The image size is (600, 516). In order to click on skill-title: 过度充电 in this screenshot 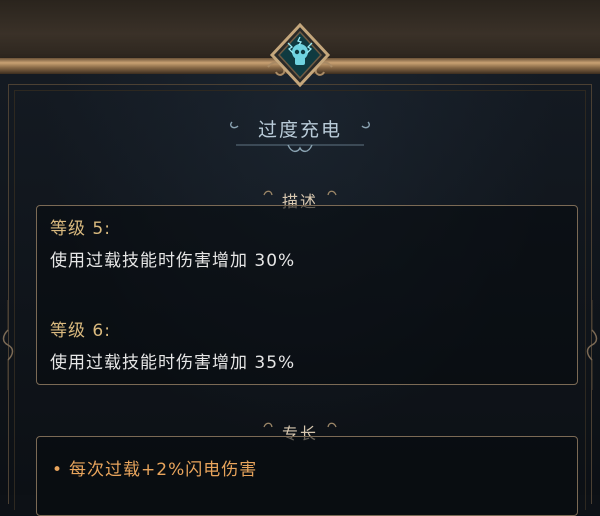, I will do `click(299, 130)`.